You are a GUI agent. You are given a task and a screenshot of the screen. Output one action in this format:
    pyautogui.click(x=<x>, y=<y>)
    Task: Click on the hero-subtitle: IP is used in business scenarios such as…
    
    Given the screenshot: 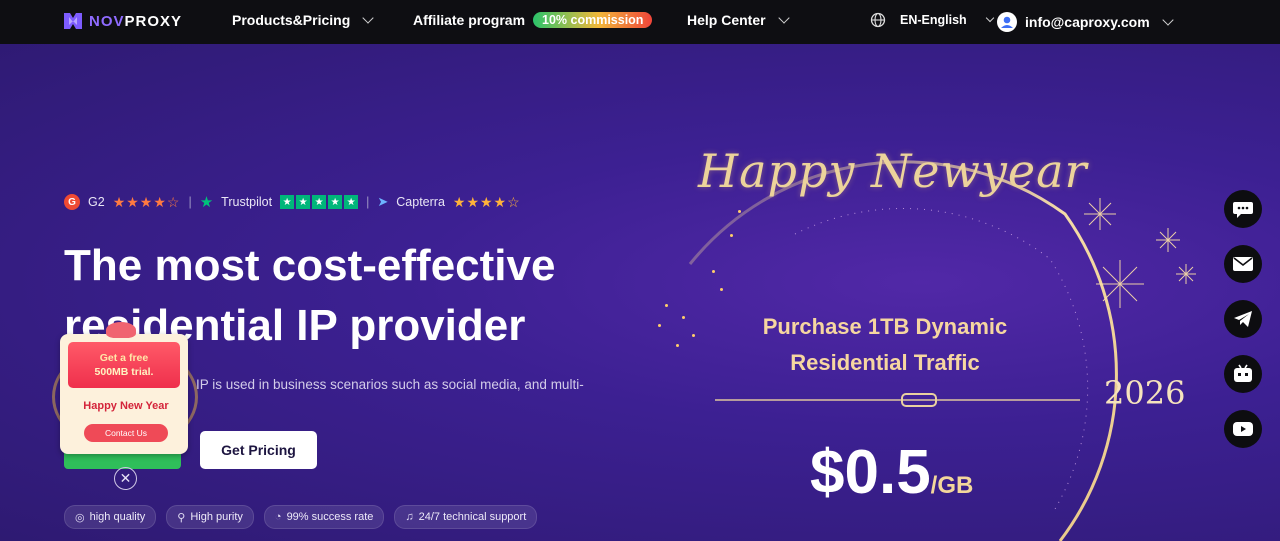 What is the action you would take?
    pyautogui.click(x=390, y=384)
    